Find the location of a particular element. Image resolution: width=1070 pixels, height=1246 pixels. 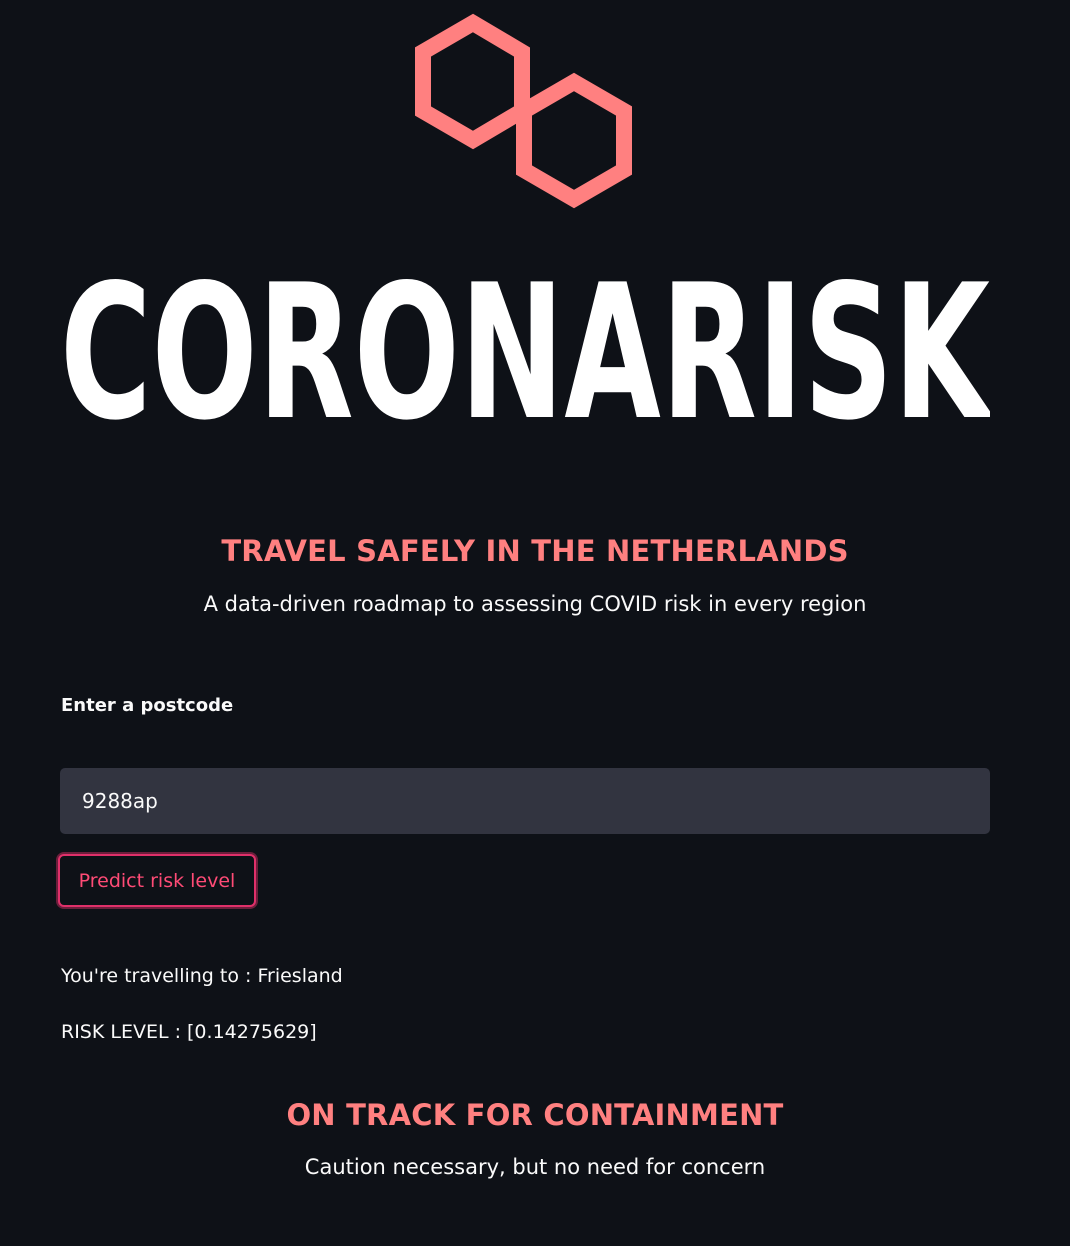

postcode-label: Enter a postcode is located at coordinates (147, 705).